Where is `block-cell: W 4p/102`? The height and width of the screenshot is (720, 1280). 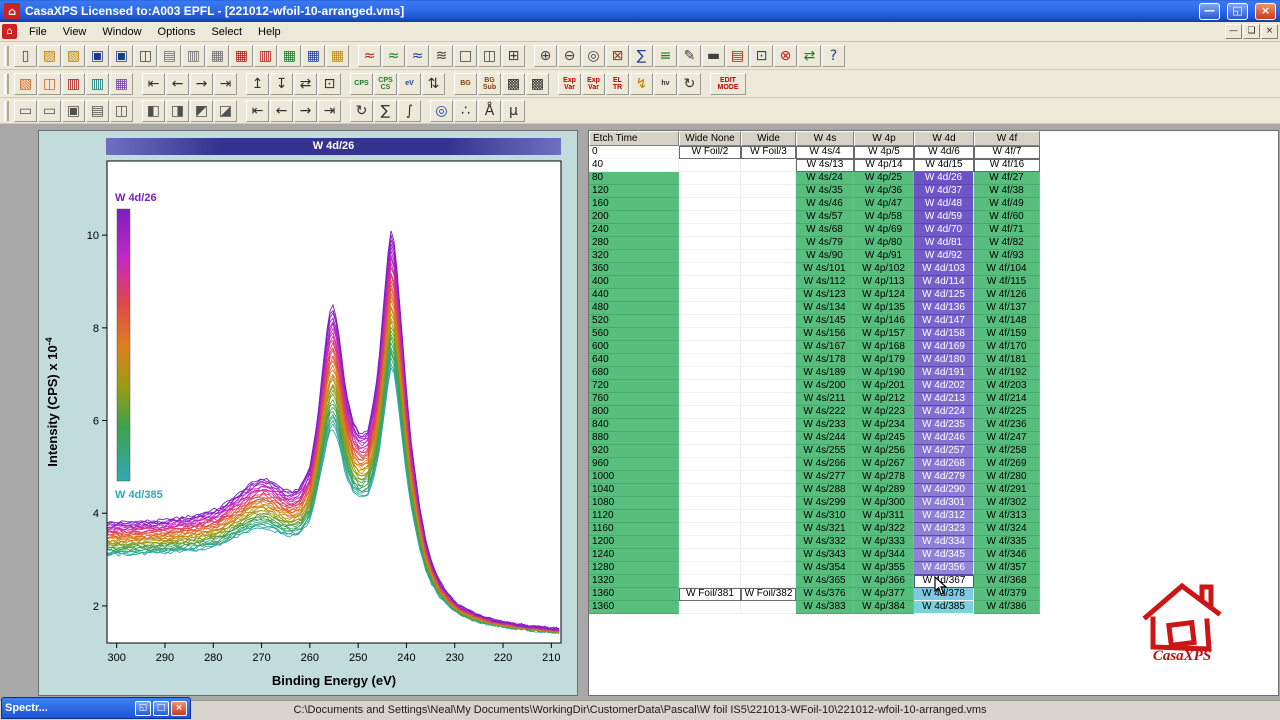 block-cell: W 4p/102 is located at coordinates (884, 269).